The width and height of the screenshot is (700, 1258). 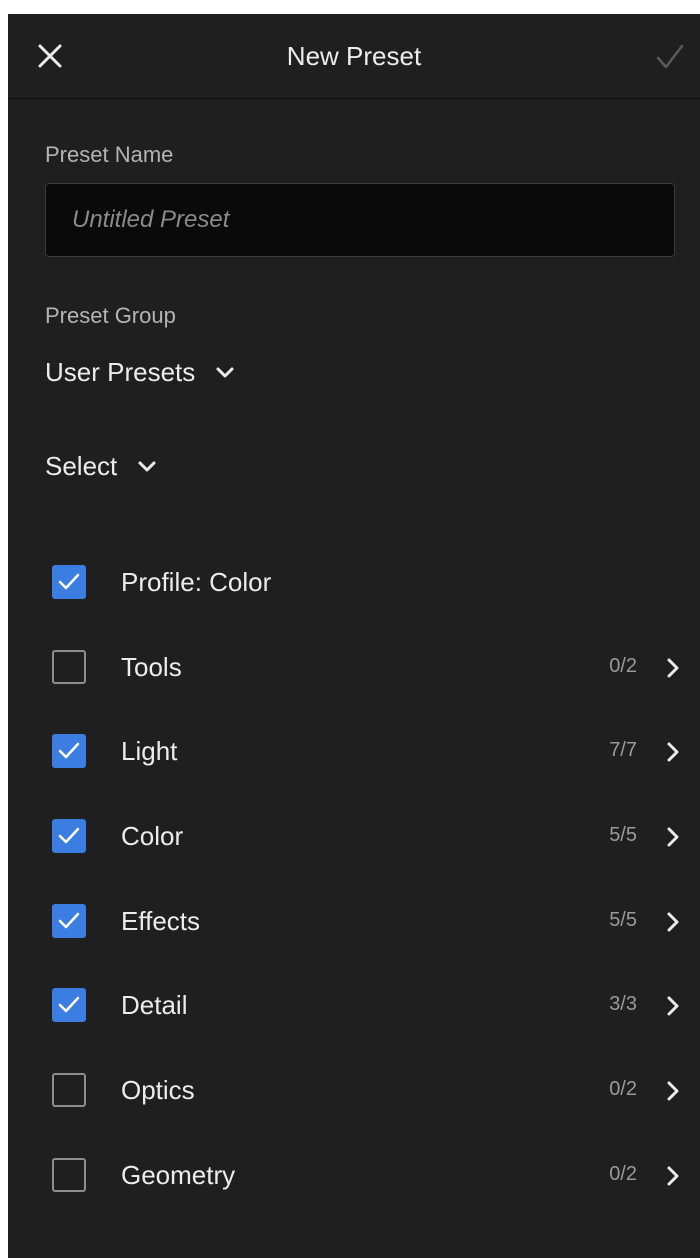 What do you see at coordinates (152, 836) in the screenshot?
I see `setting-label: Color` at bounding box center [152, 836].